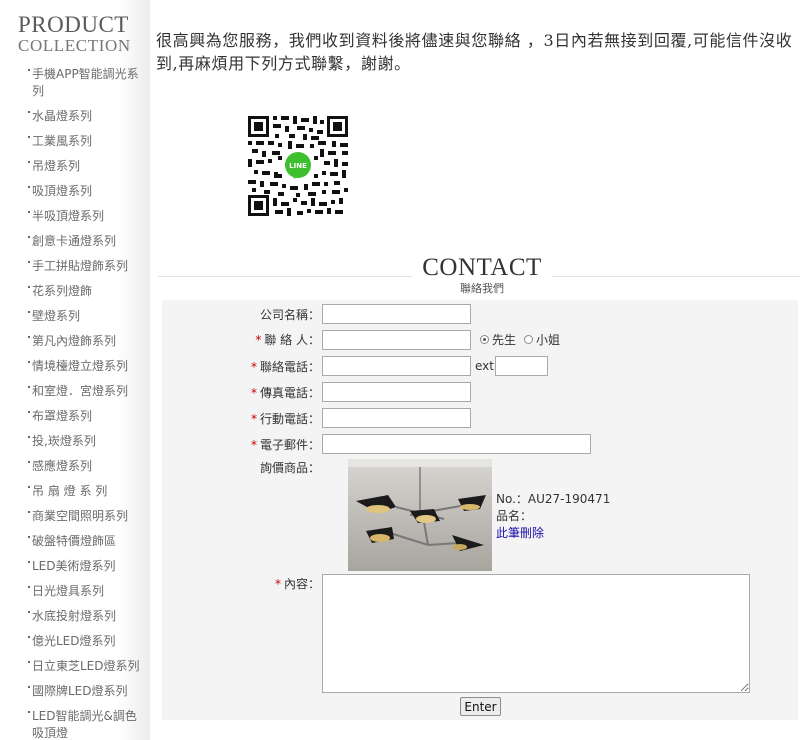 The height and width of the screenshot is (740, 806). I want to click on sidebar-title: PRODUCT, so click(73, 24).